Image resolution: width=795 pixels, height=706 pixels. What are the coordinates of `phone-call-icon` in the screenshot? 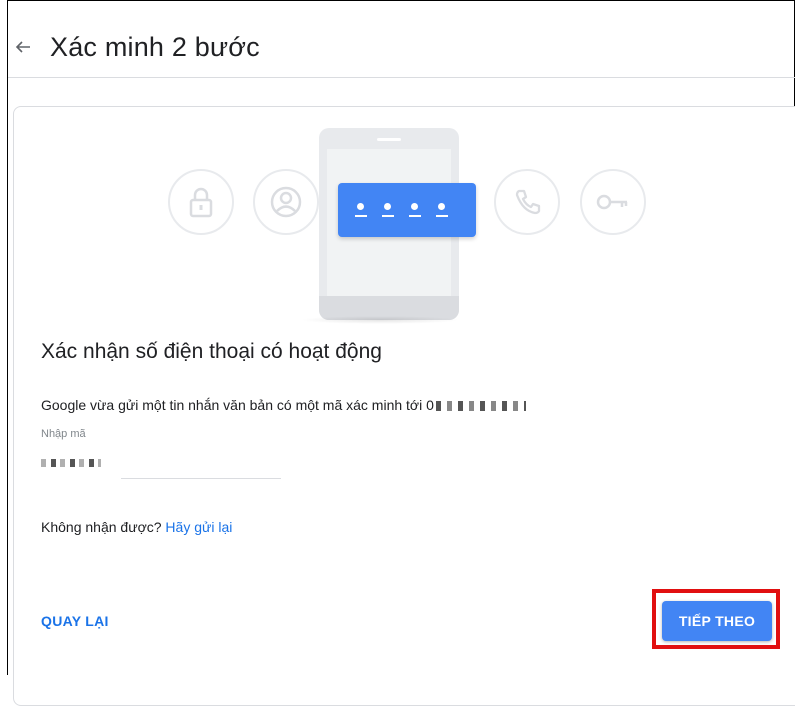 It's located at (527, 202).